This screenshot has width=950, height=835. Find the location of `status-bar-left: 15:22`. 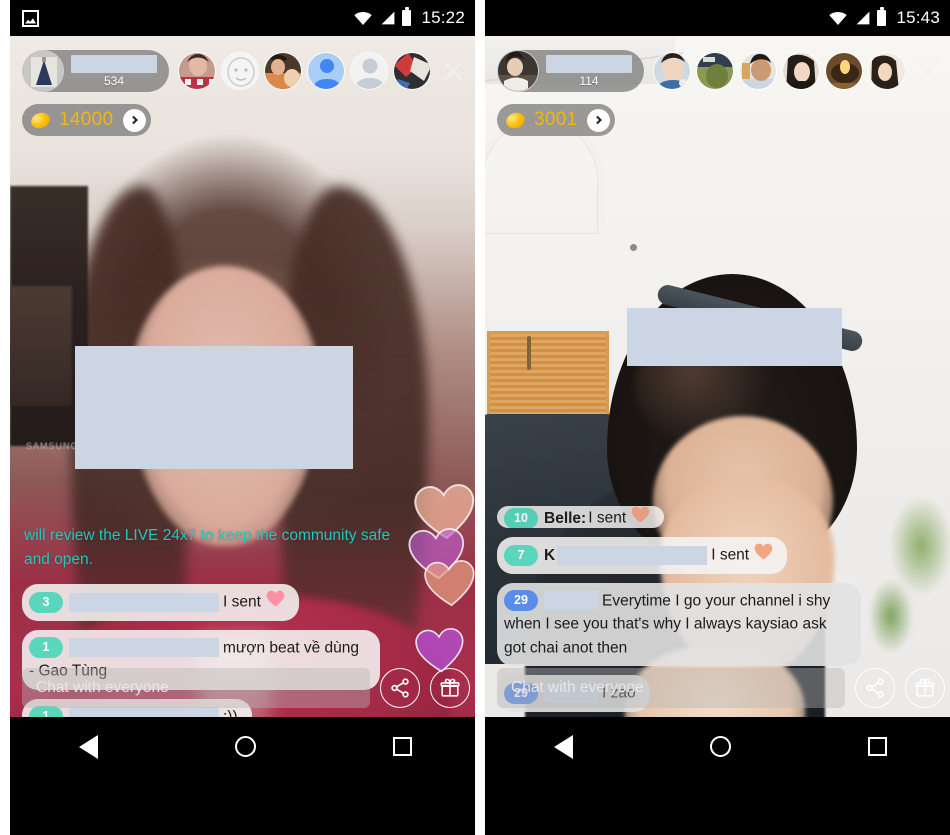

status-bar-left: 15:22 is located at coordinates (242, 18).